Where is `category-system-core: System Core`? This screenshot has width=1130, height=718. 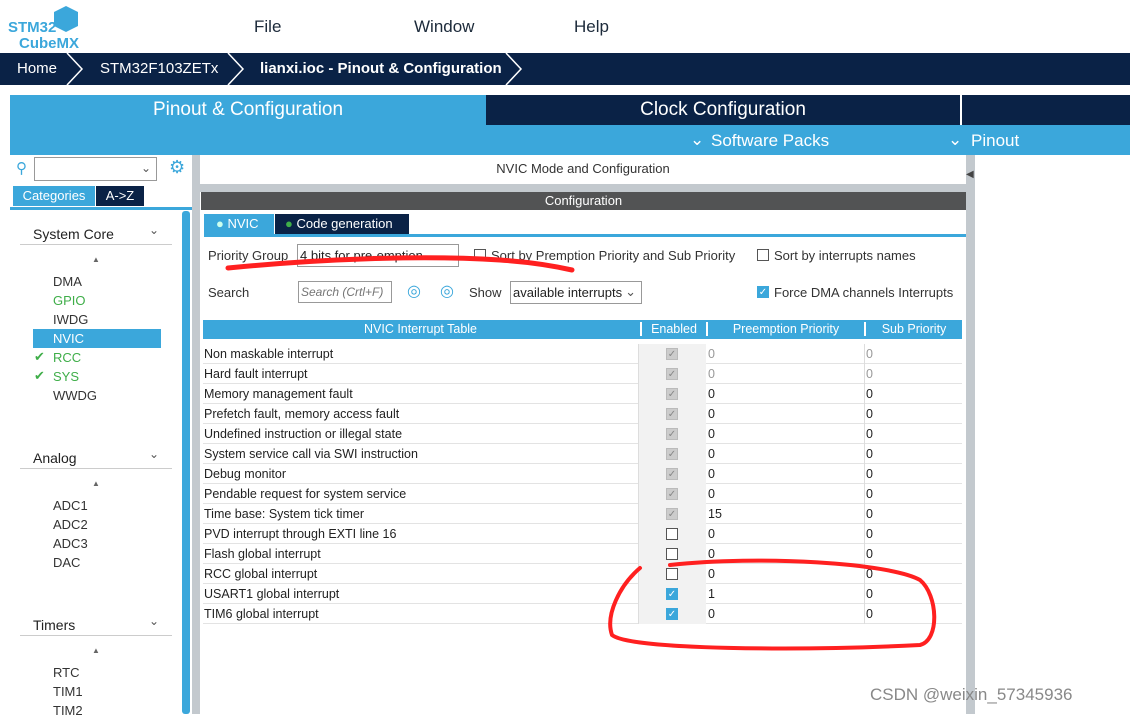
category-system-core: System Core is located at coordinates (73, 234).